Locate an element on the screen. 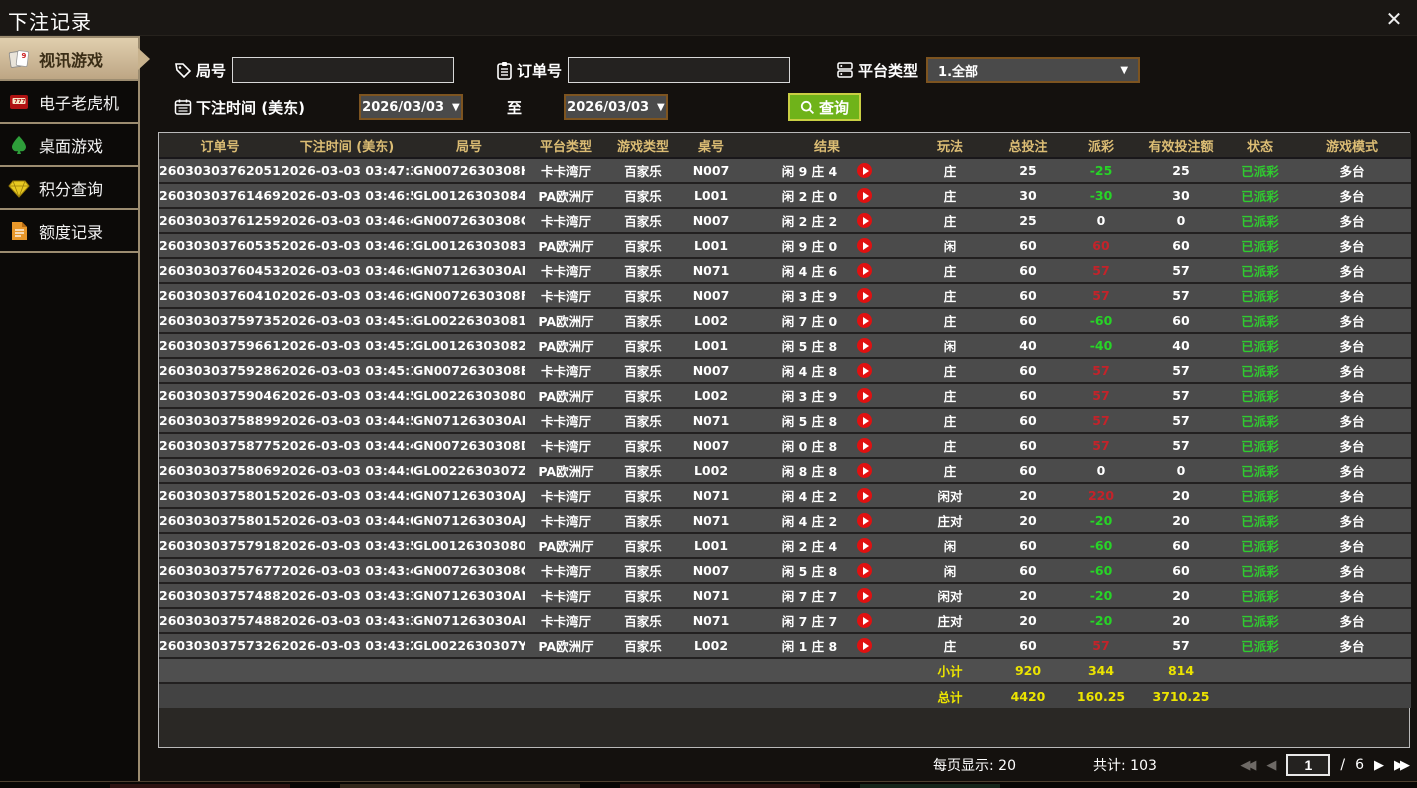 This screenshot has width=1417, height=788. date-to-select: 2026/03/03 ▼ is located at coordinates (615, 107).